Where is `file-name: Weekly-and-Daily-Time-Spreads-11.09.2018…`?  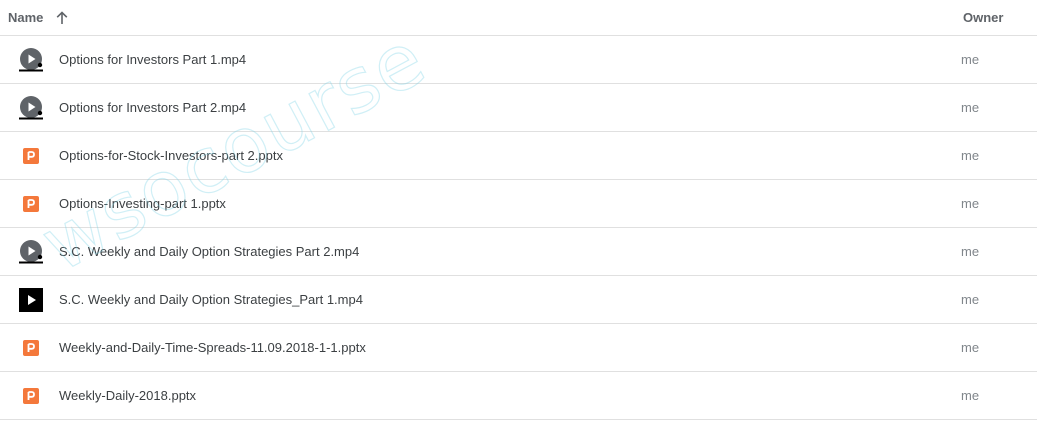 file-name: Weekly-and-Daily-Time-Spreads-11.09.2018… is located at coordinates (212, 347).